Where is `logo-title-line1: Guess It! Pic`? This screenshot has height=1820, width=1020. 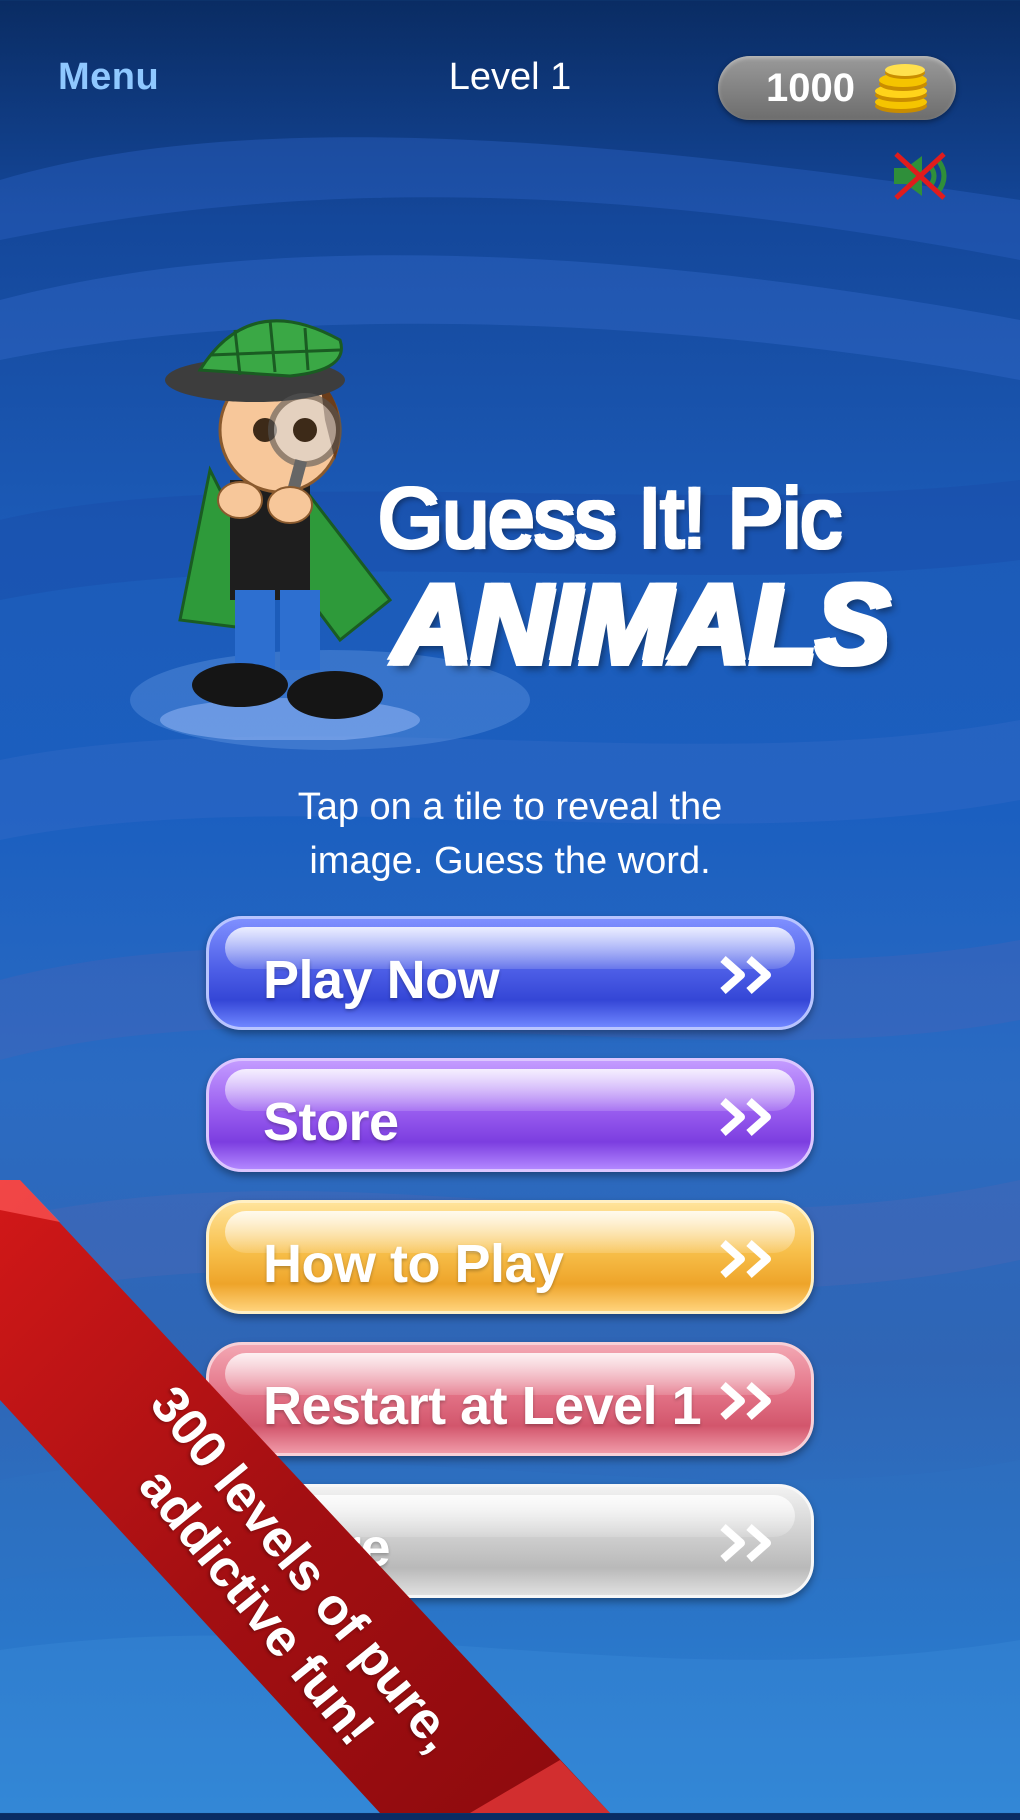
logo-title-line1: Guess It! Pic is located at coordinates (610, 518).